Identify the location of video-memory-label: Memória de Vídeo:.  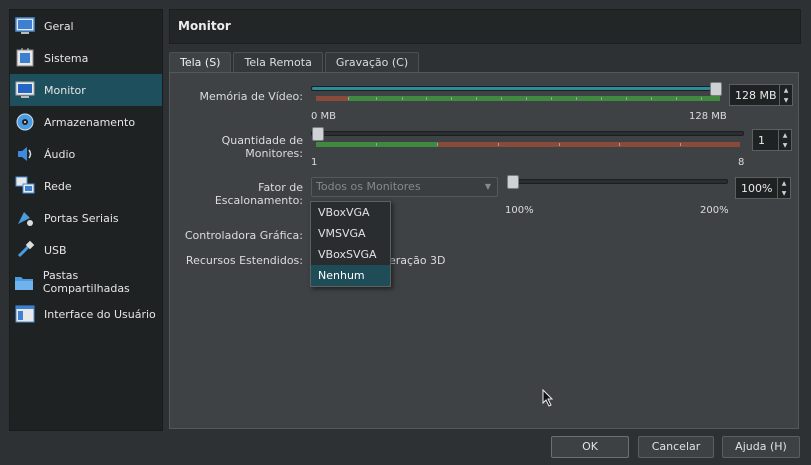
(251, 96).